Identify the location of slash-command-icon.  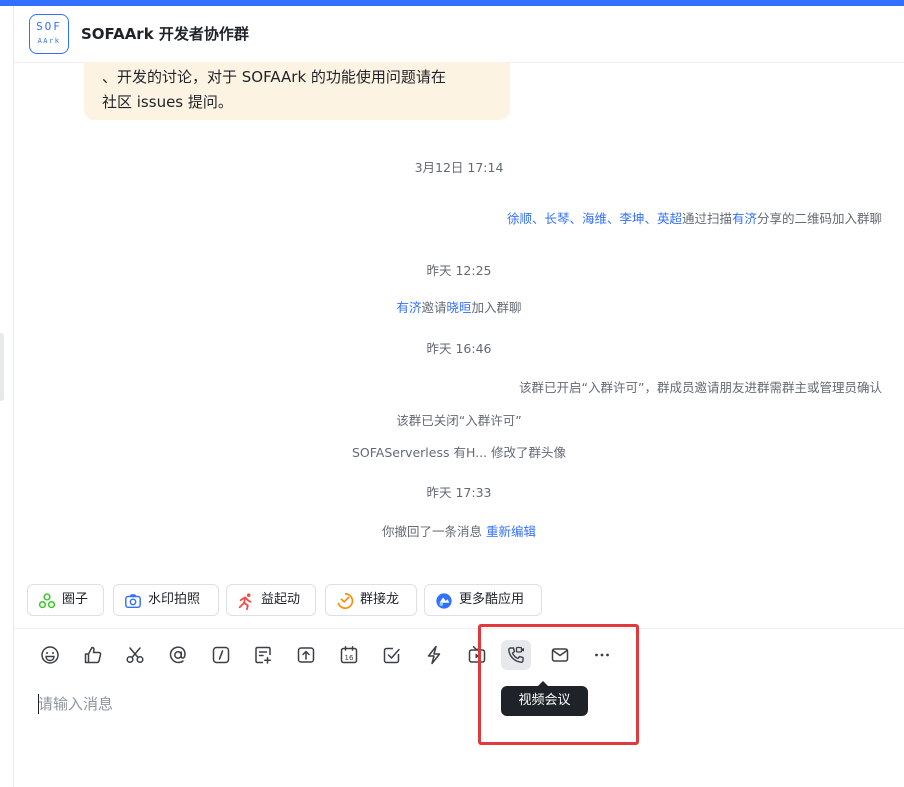
(221, 655).